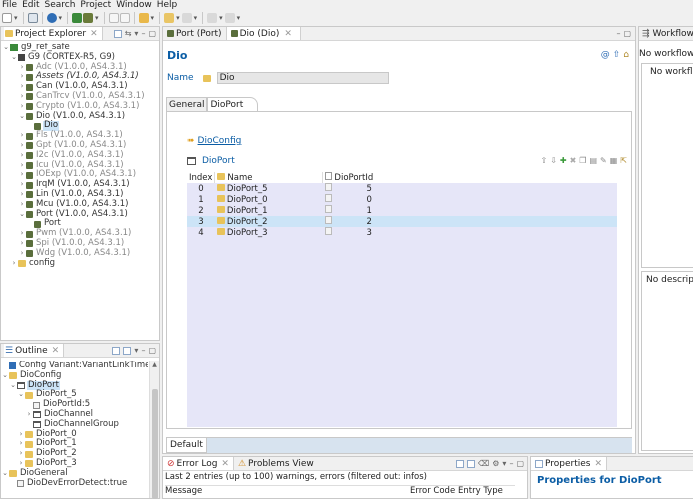  Describe the element at coordinates (7, 18) in the screenshot. I see `new-icon` at that location.